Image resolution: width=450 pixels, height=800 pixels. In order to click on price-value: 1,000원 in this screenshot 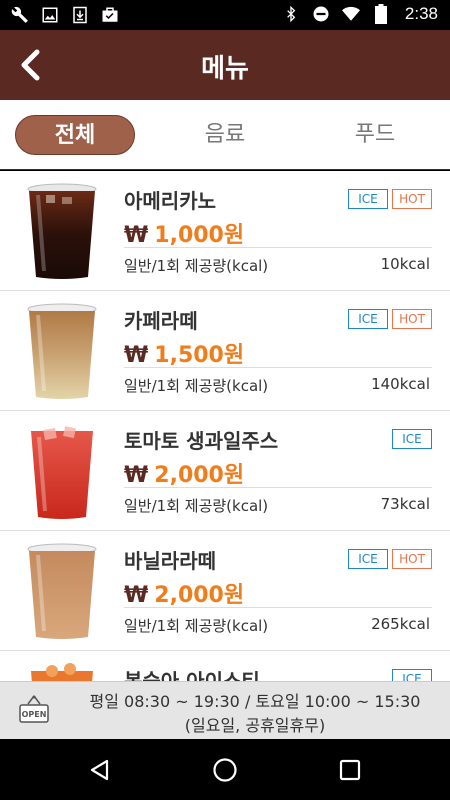, I will do `click(199, 235)`.